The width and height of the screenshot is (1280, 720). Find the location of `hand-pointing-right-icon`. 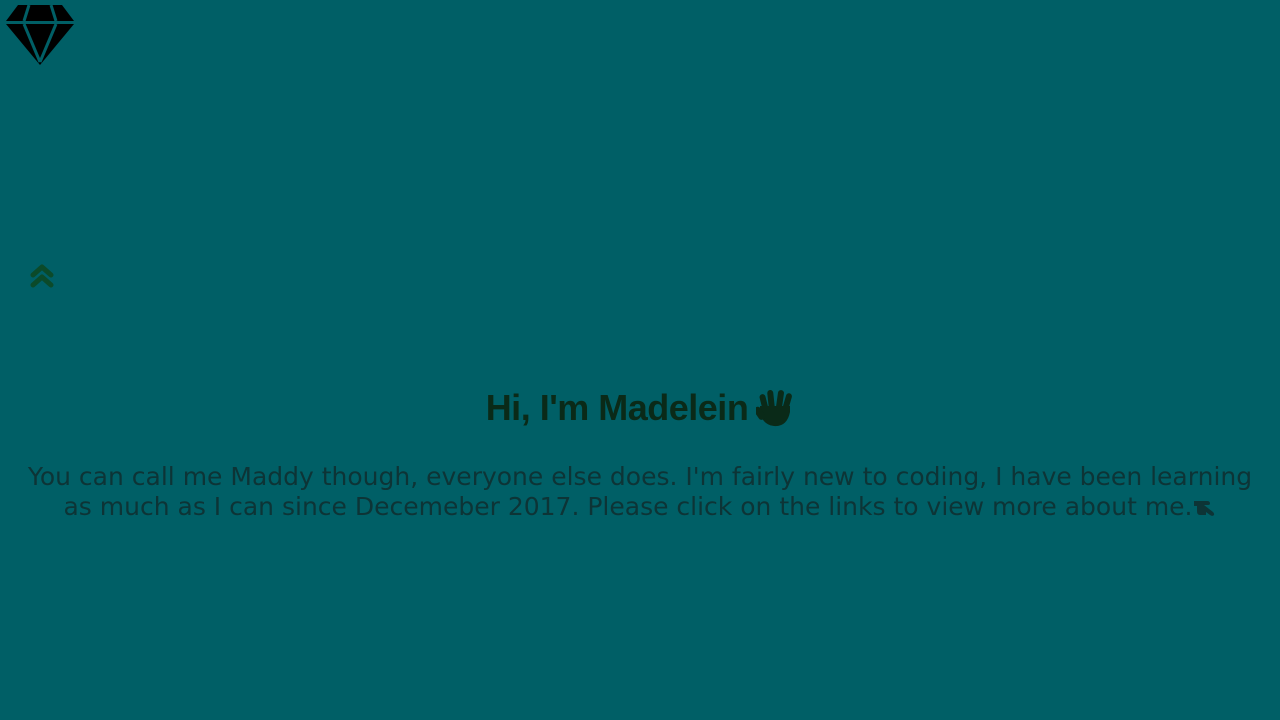

hand-pointing-right-icon is located at coordinates (1203, 508).